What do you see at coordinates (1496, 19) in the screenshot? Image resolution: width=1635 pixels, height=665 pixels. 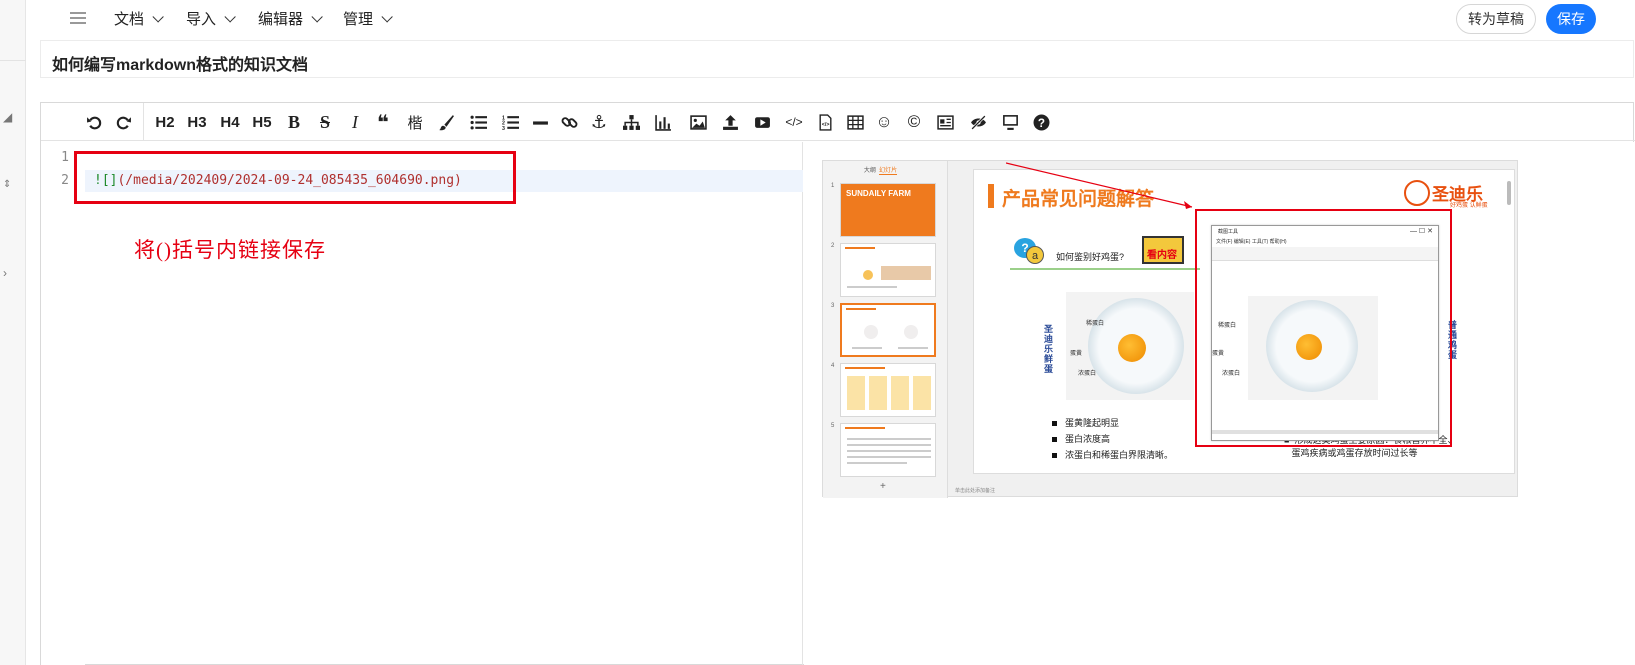 I see `convert-to-draft-button: 转为草稿` at bounding box center [1496, 19].